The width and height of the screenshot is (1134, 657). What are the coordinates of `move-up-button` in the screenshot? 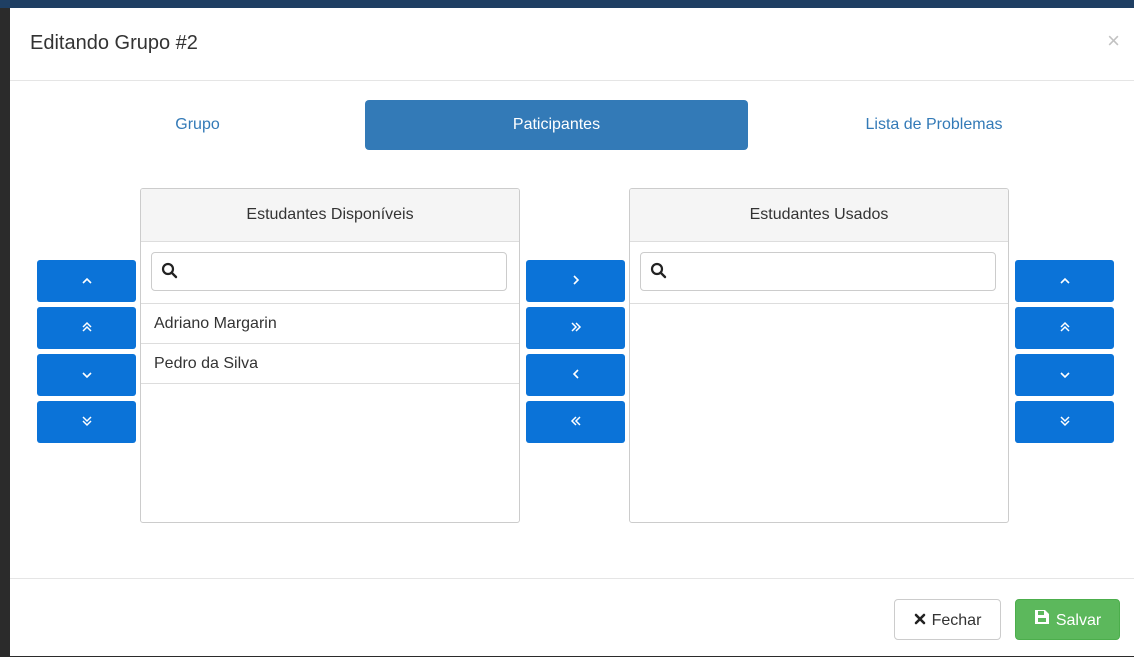 It's located at (86, 281).